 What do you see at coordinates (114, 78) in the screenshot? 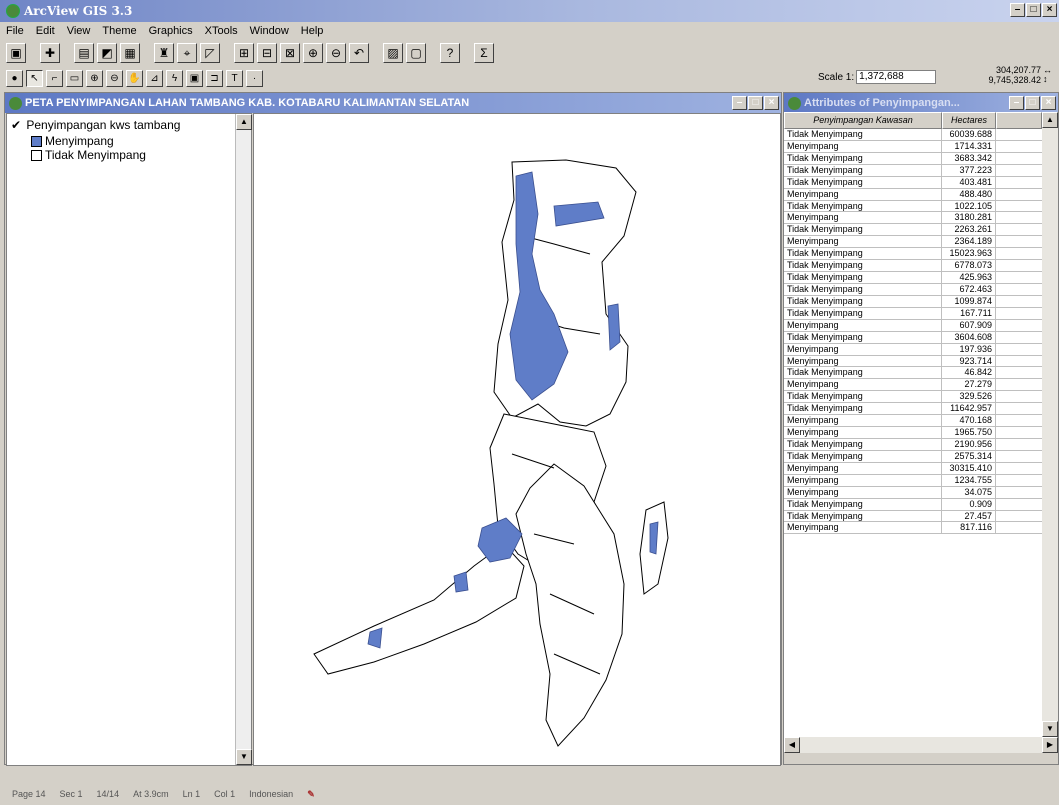
I see `zoom-out-tool-icon: ⊖` at bounding box center [114, 78].